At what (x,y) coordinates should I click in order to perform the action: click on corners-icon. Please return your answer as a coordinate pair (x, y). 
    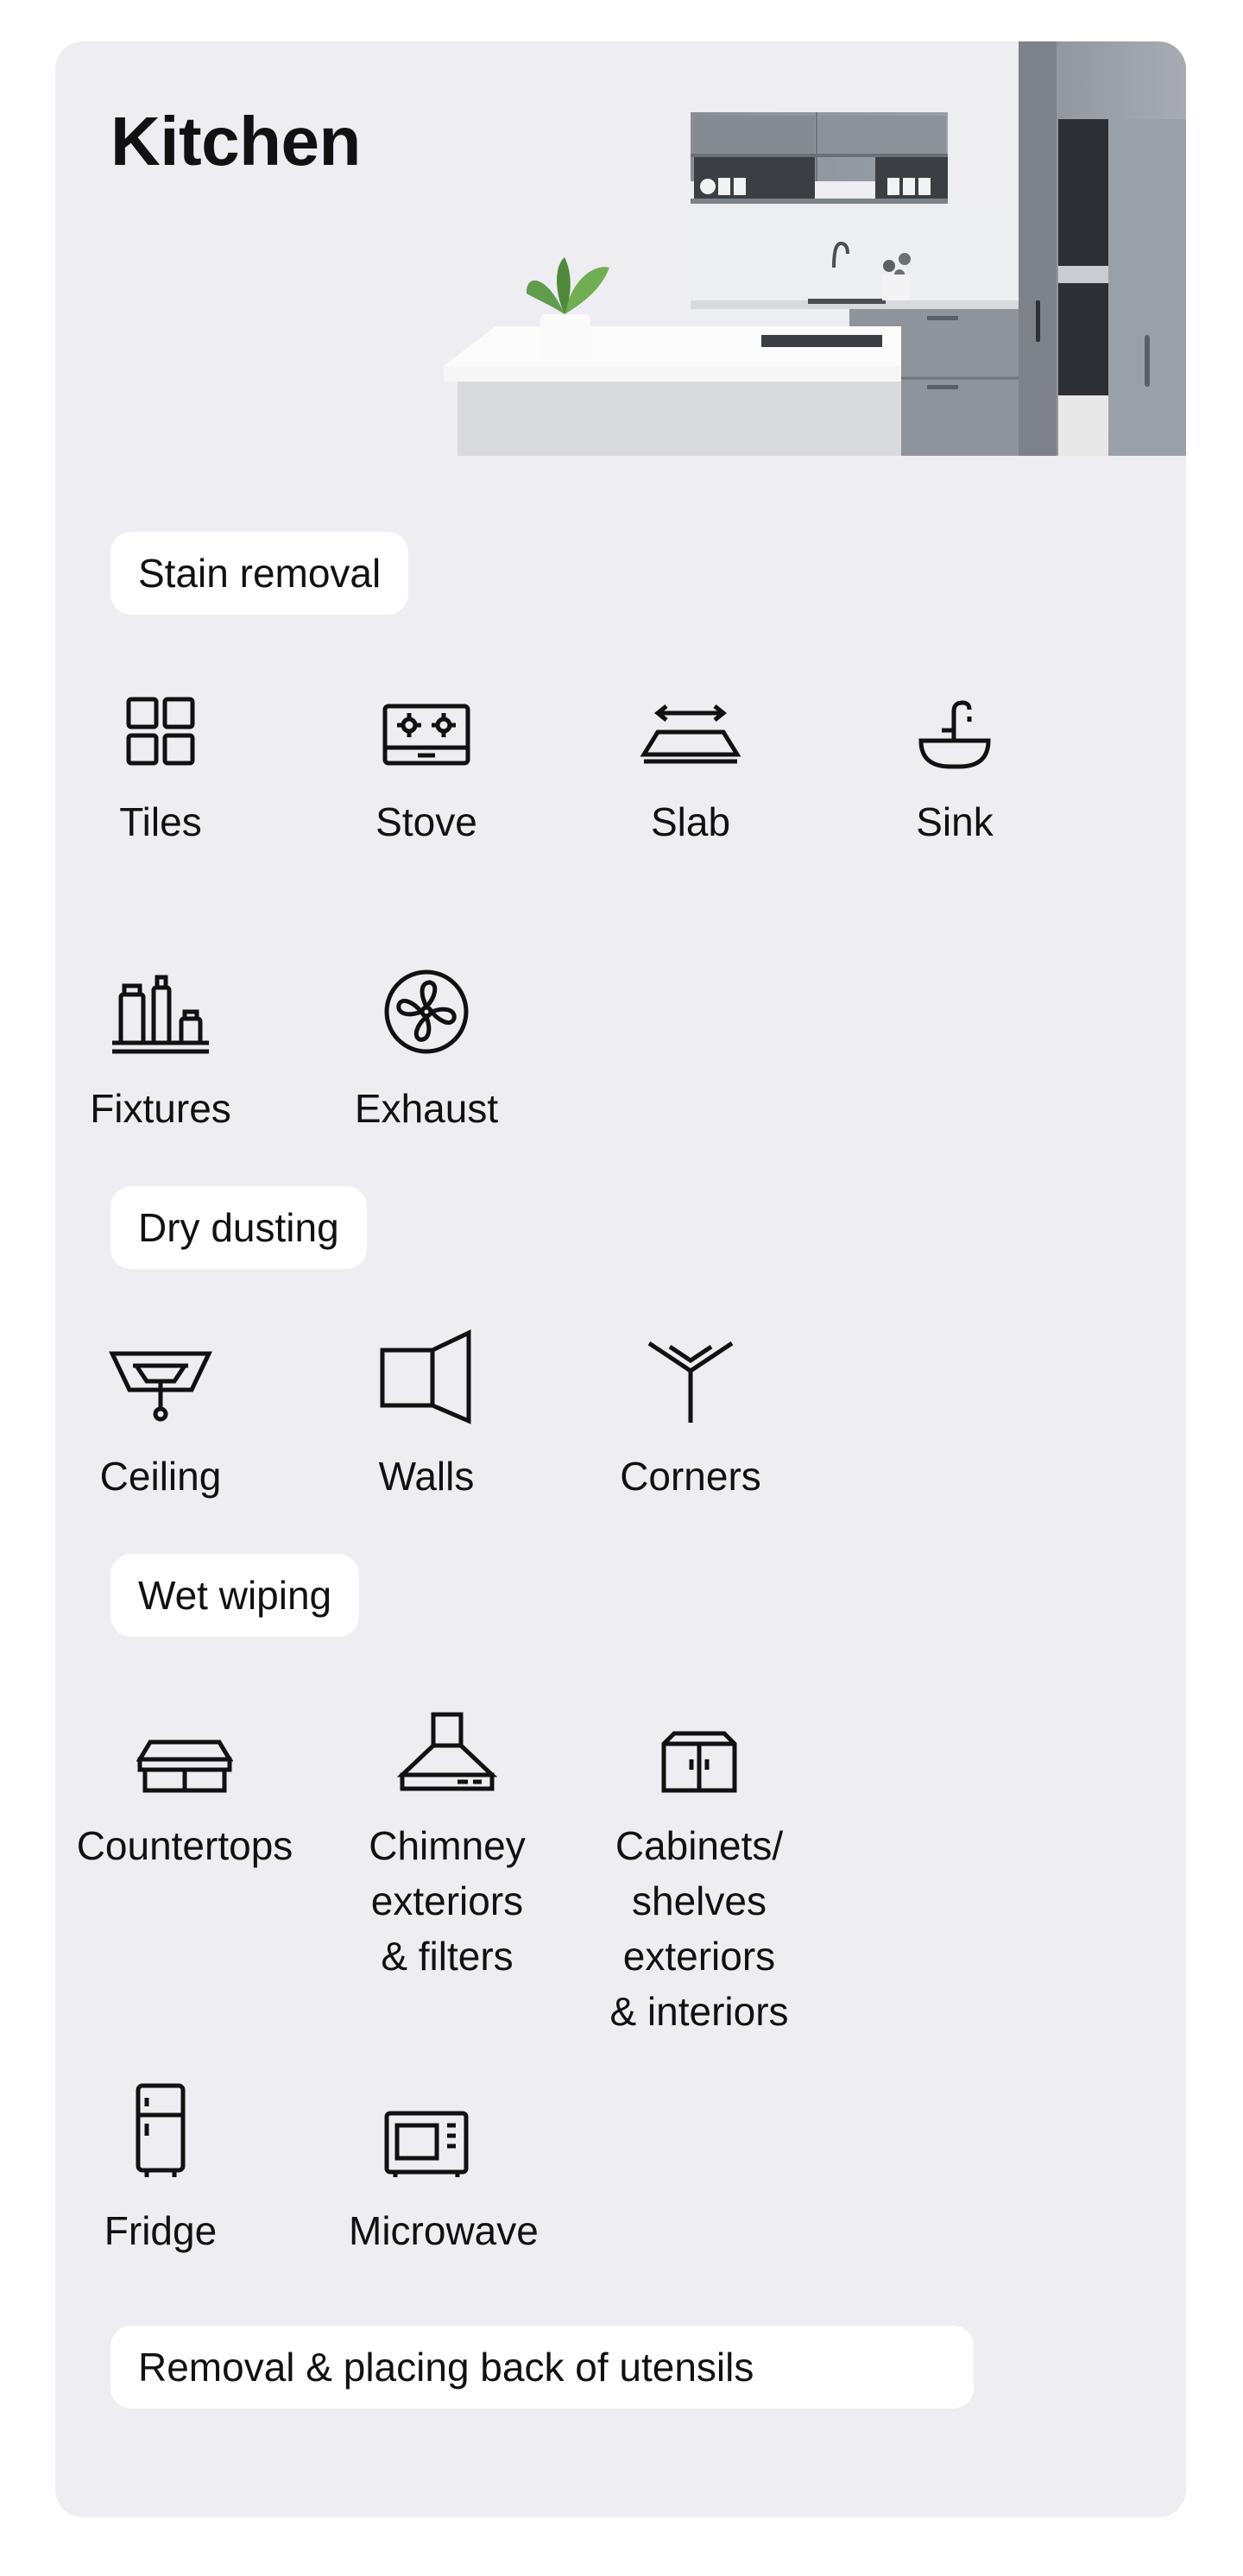
    Looking at the image, I should click on (690, 1379).